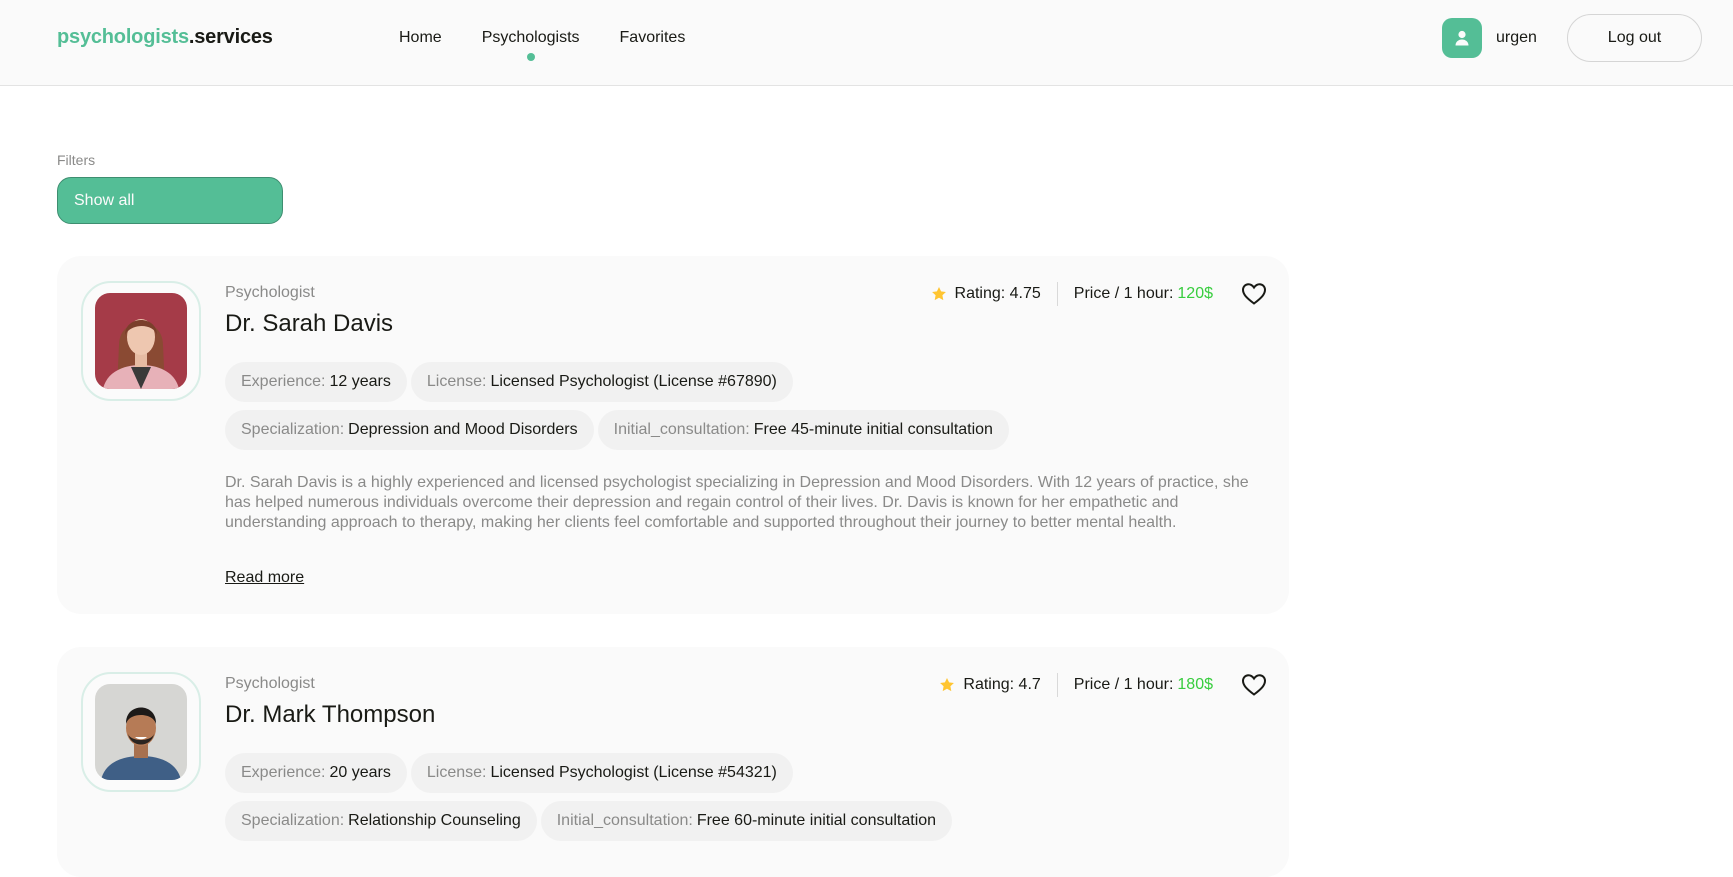 This screenshot has width=1733, height=877. Describe the element at coordinates (633, 381) in the screenshot. I see `tag-value: Licensed Psychologist (License #67890)` at that location.